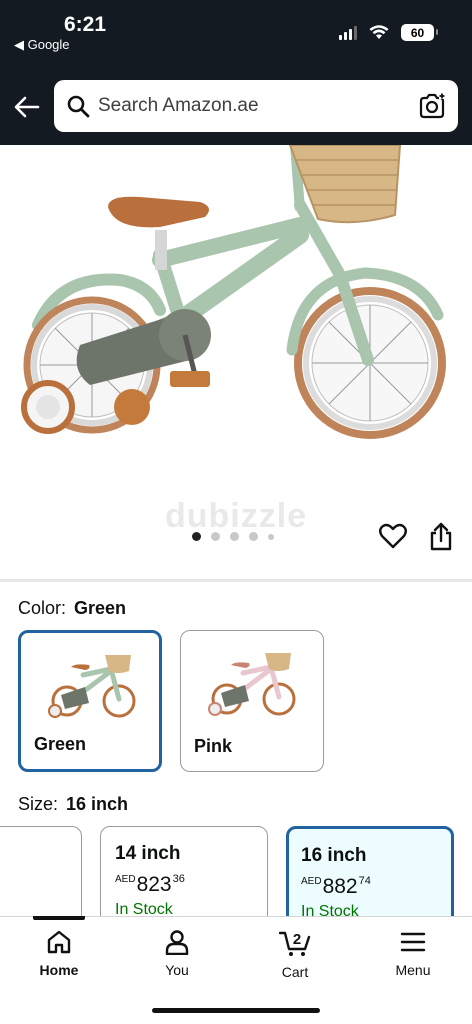 This screenshot has width=472, height=1024. Describe the element at coordinates (78, 106) in the screenshot. I see `search-icon` at that location.